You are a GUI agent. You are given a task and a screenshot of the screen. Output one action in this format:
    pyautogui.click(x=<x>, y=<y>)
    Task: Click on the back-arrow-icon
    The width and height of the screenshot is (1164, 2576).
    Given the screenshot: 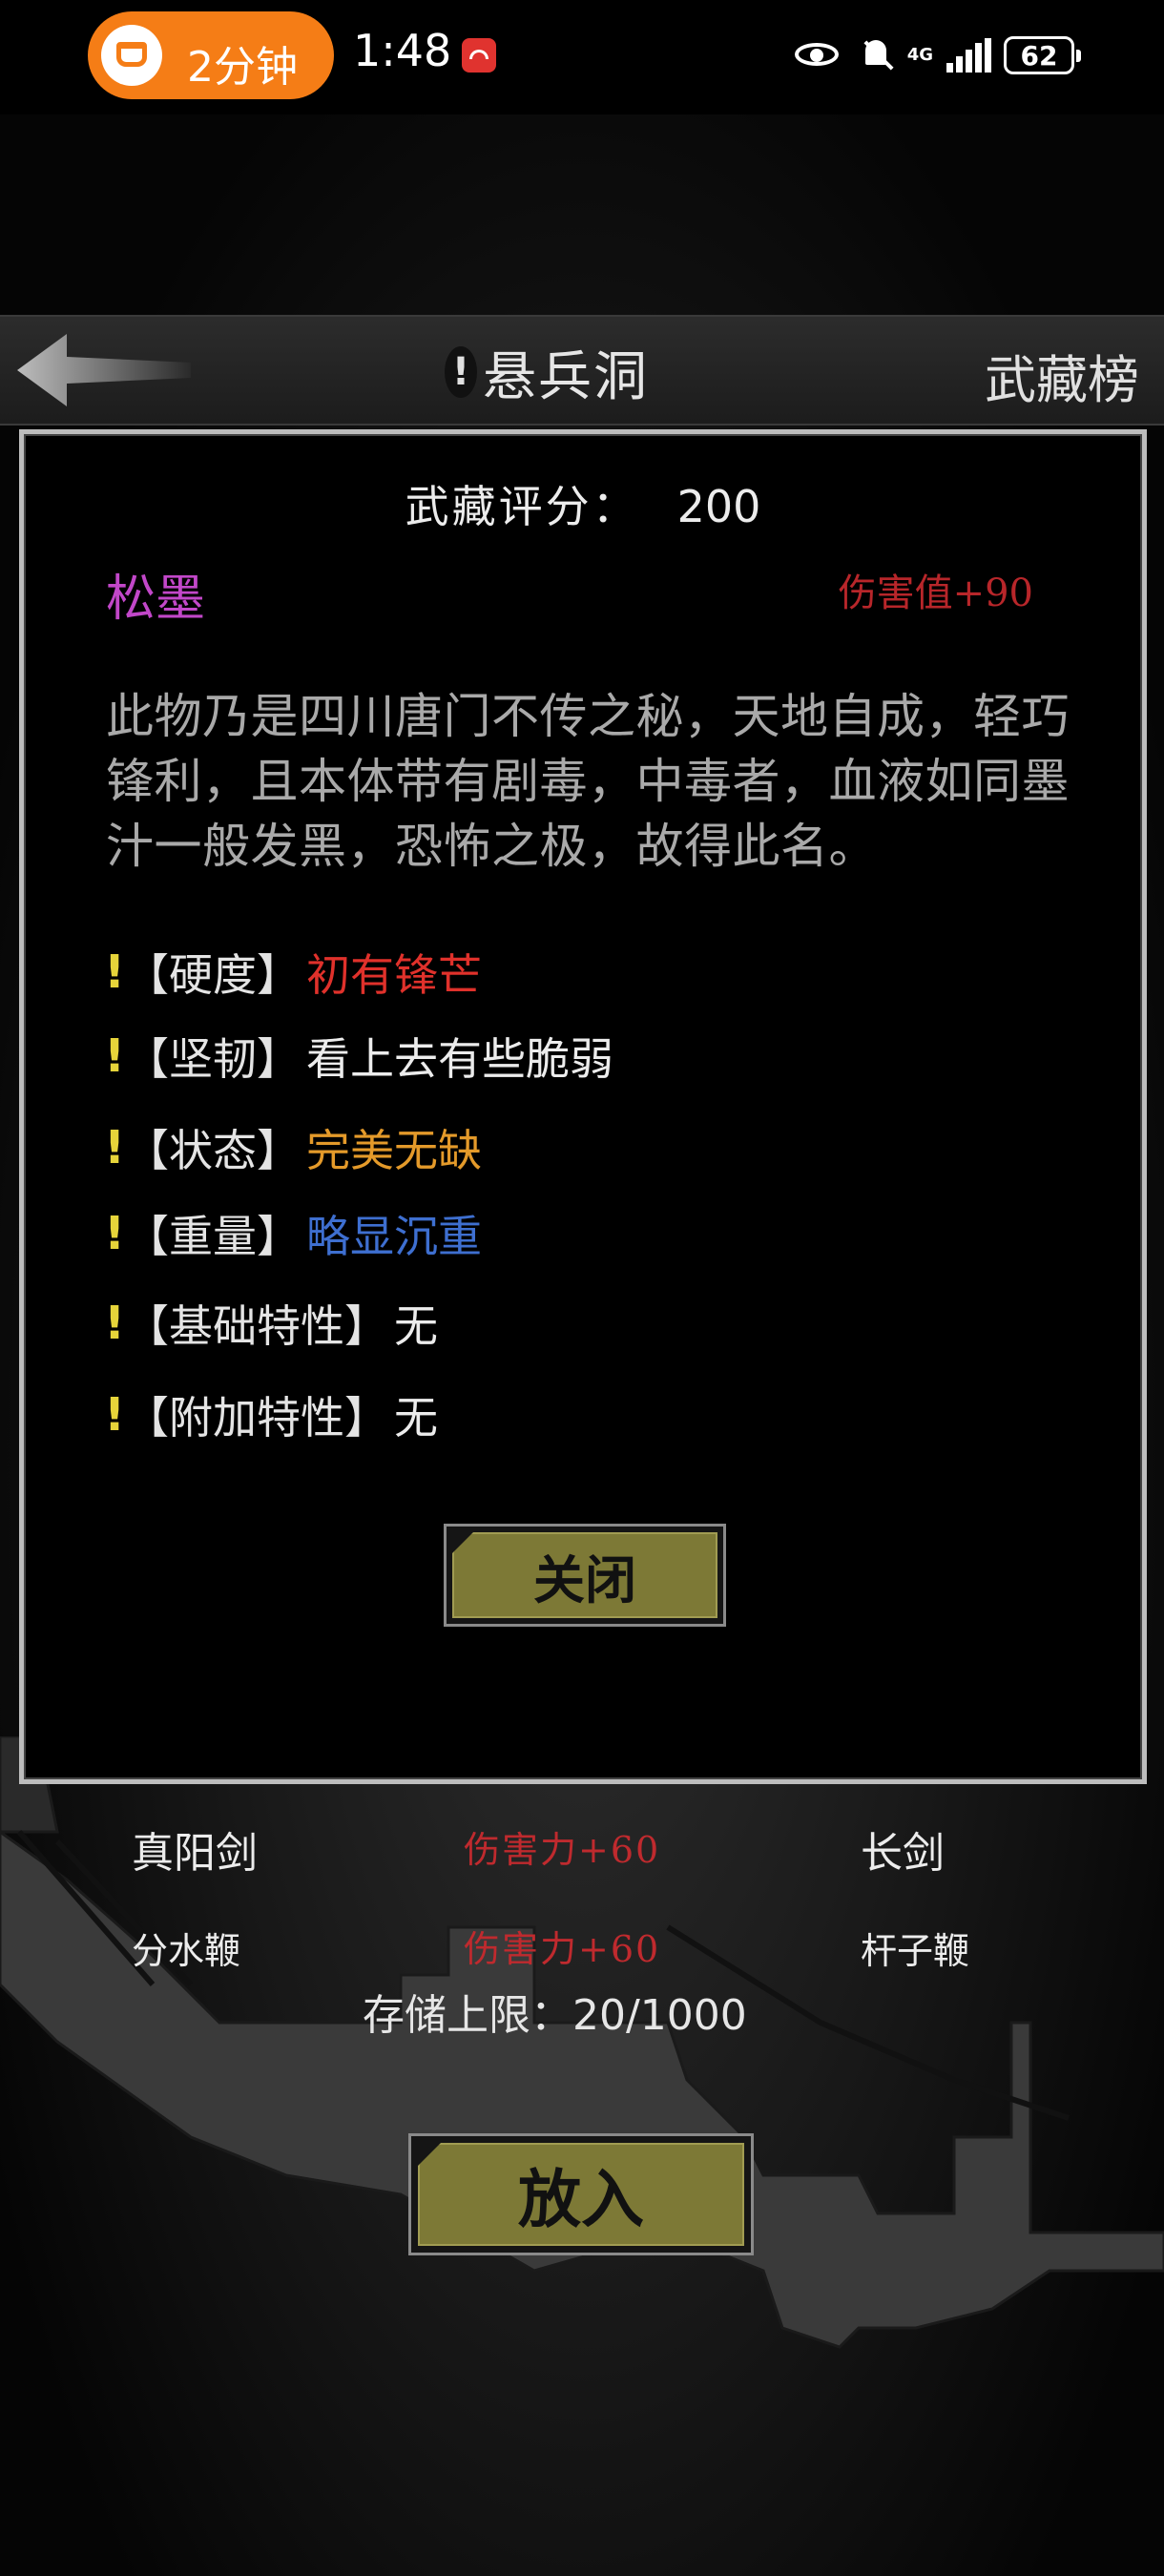 What is the action you would take?
    pyautogui.click(x=104, y=370)
    